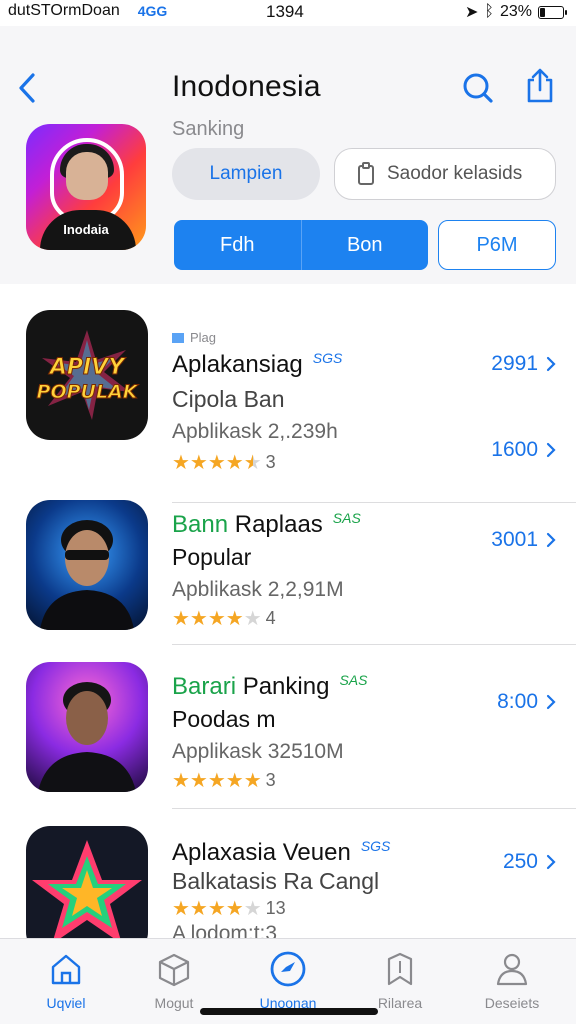 This screenshot has height=1024, width=576. What do you see at coordinates (258, 589) in the screenshot?
I see `list-item-meta: Apblikask 2,2,91M` at bounding box center [258, 589].